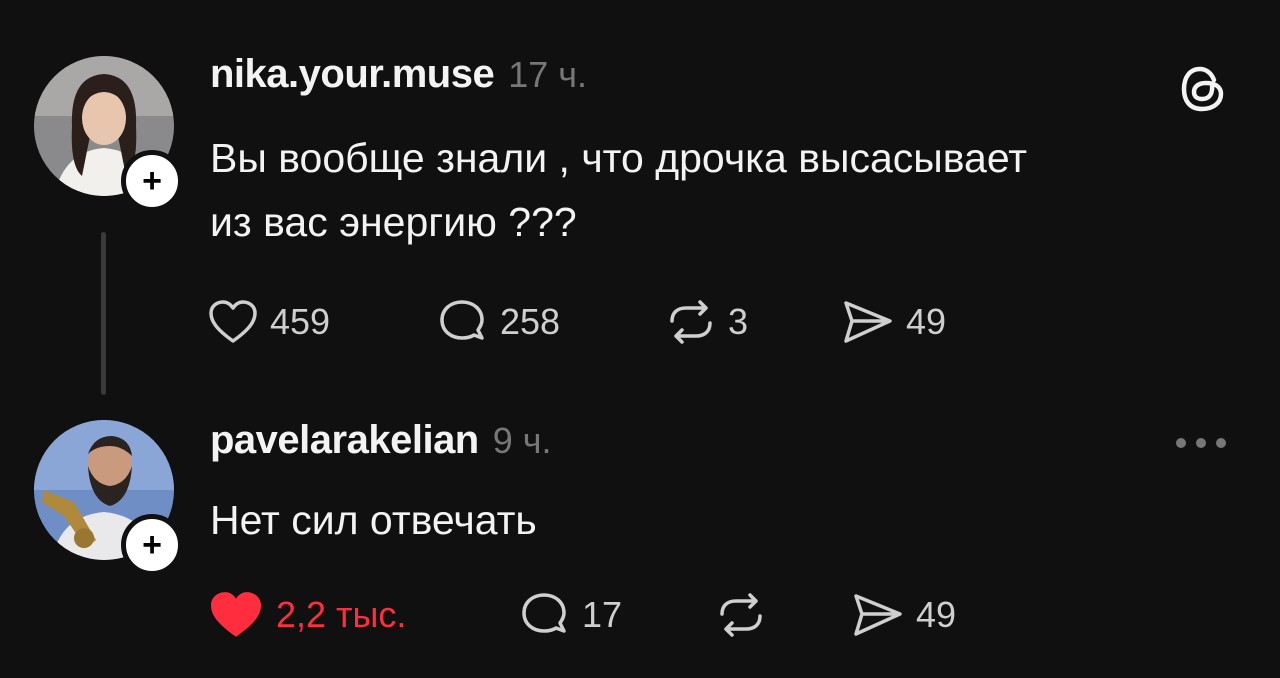 The image size is (1280, 678). What do you see at coordinates (103, 313) in the screenshot?
I see `thread-line` at bounding box center [103, 313].